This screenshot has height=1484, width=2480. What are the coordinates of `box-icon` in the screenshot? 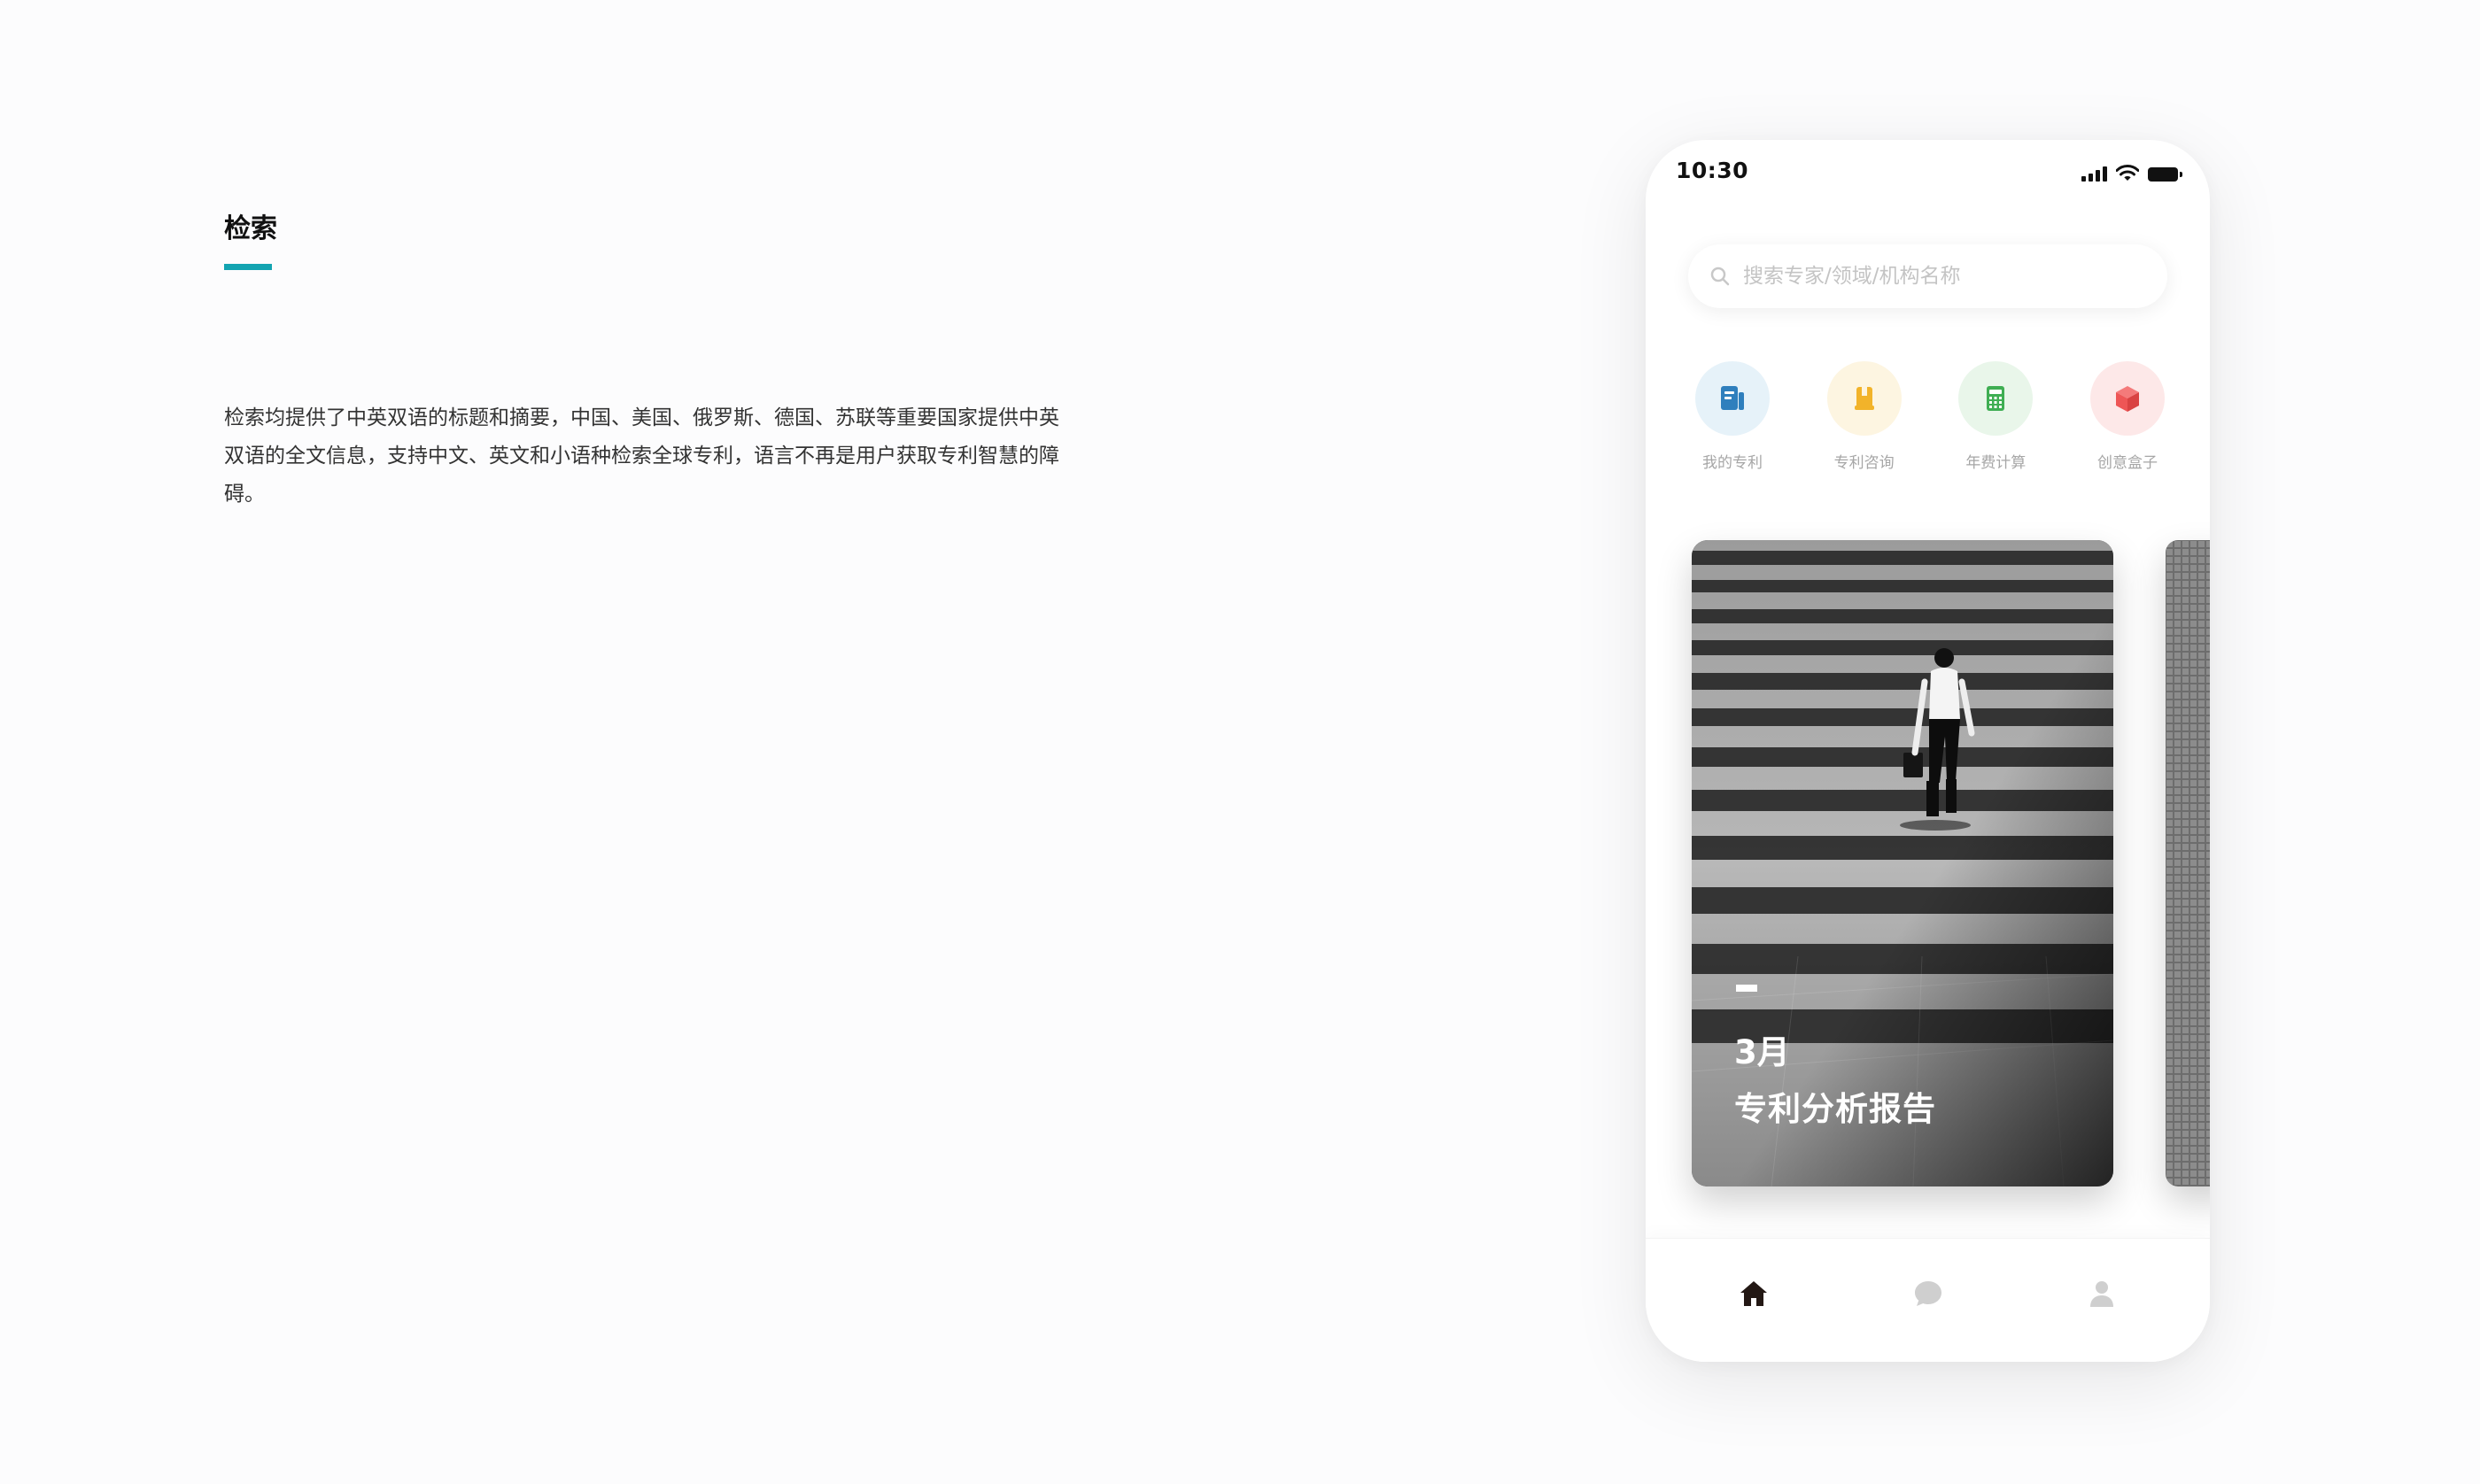 It's located at (2127, 399).